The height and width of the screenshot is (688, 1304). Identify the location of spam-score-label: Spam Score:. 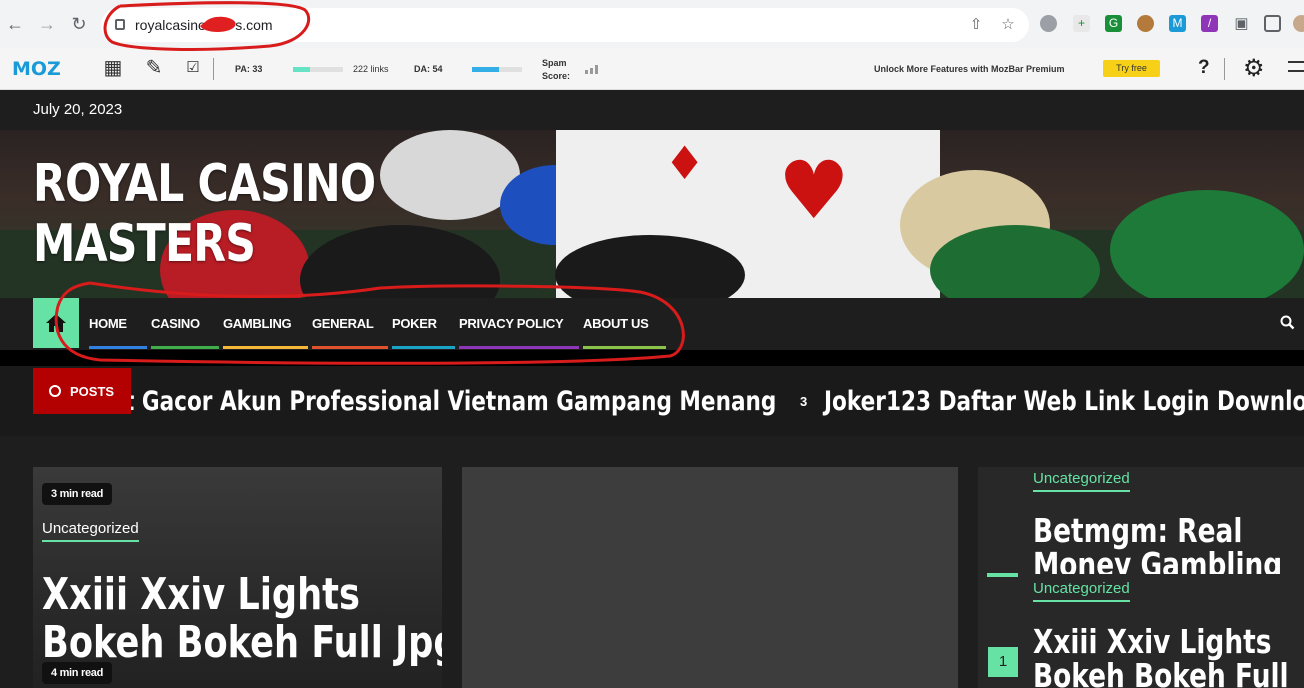
(556, 70).